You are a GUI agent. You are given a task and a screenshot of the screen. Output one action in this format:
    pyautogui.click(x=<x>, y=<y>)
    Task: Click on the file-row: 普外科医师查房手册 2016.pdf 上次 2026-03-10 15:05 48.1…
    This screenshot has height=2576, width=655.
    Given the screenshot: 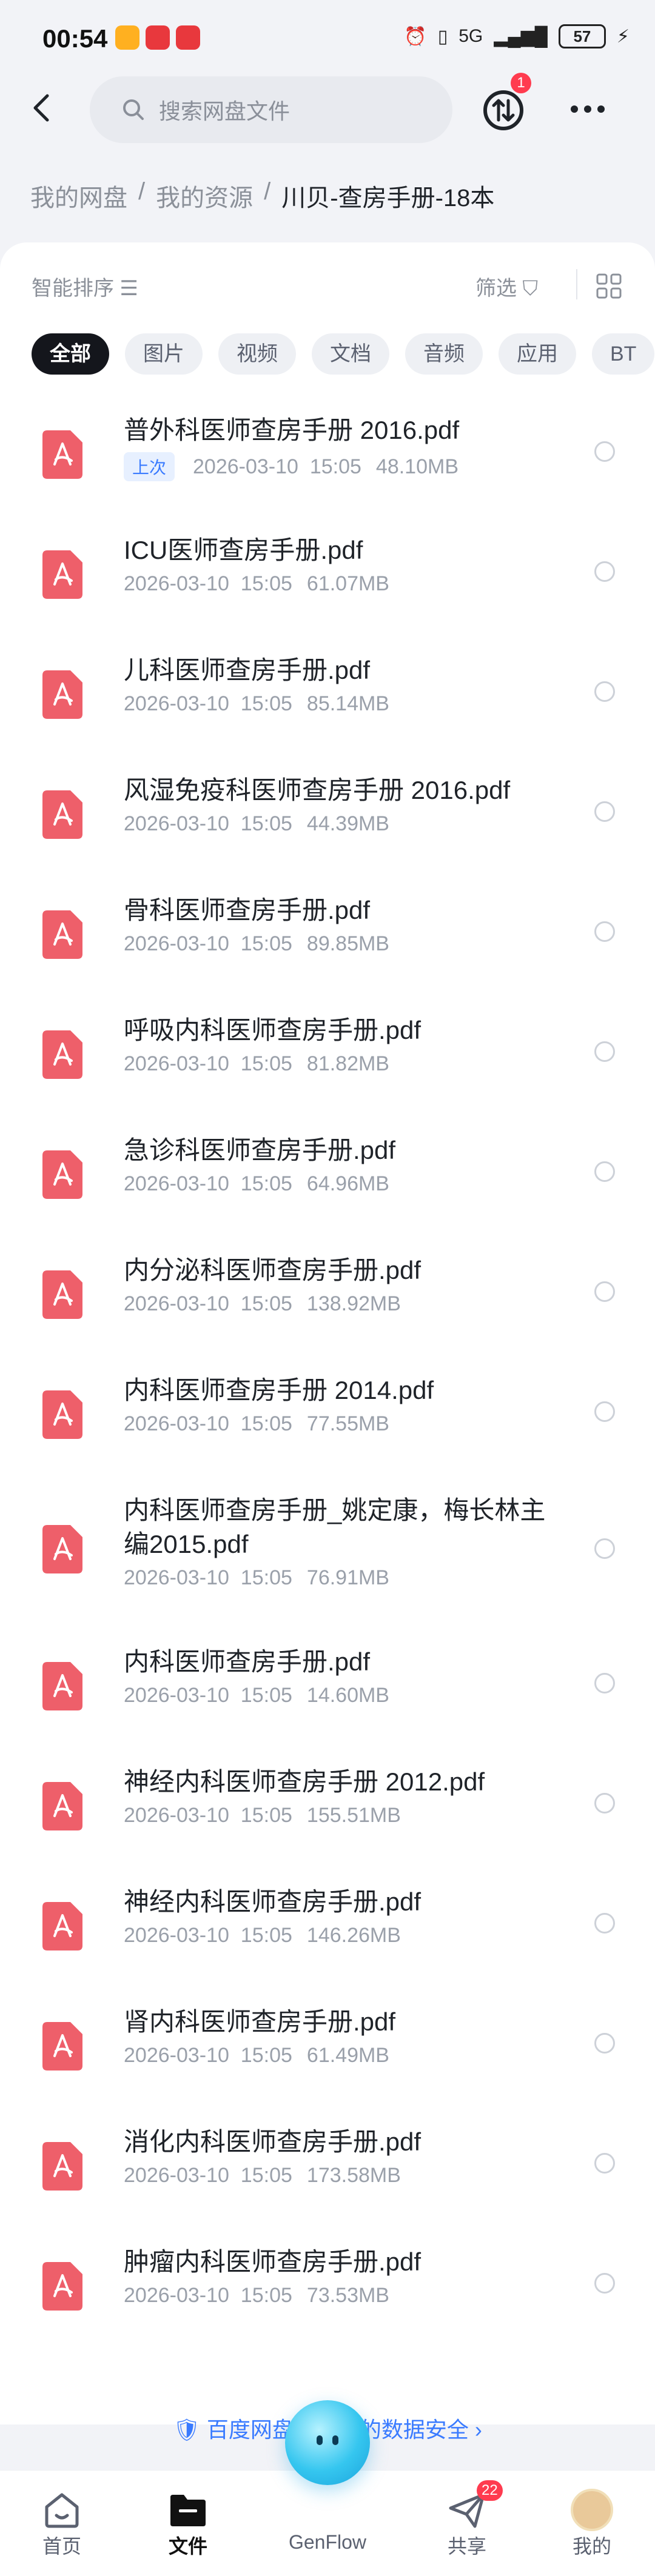 What is the action you would take?
    pyautogui.click(x=327, y=460)
    